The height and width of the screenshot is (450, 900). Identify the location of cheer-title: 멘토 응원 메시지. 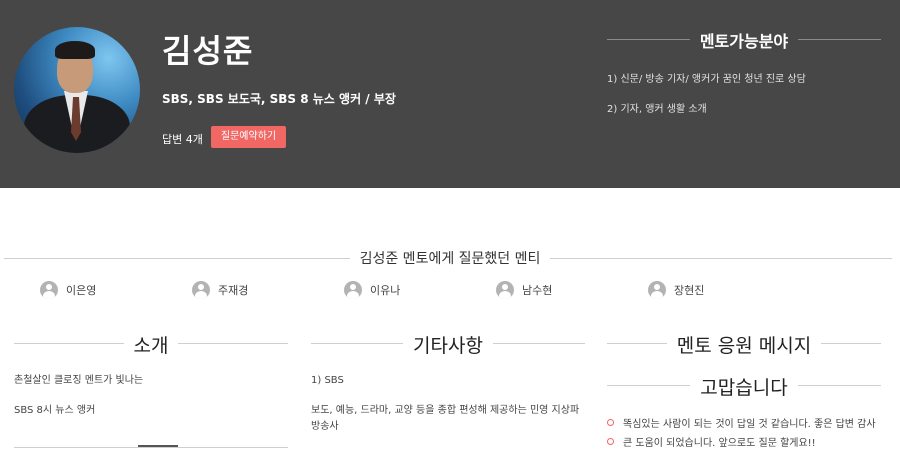
(744, 346).